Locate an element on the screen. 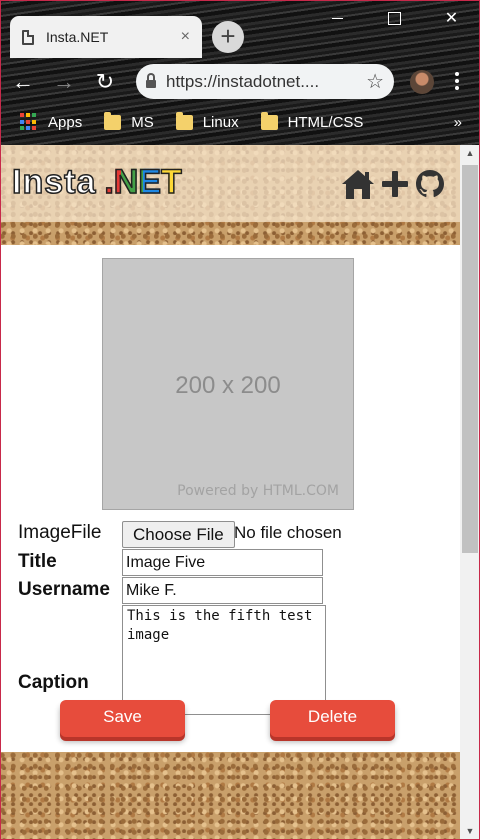  site-logo: Insta .NET is located at coordinates (97, 182).